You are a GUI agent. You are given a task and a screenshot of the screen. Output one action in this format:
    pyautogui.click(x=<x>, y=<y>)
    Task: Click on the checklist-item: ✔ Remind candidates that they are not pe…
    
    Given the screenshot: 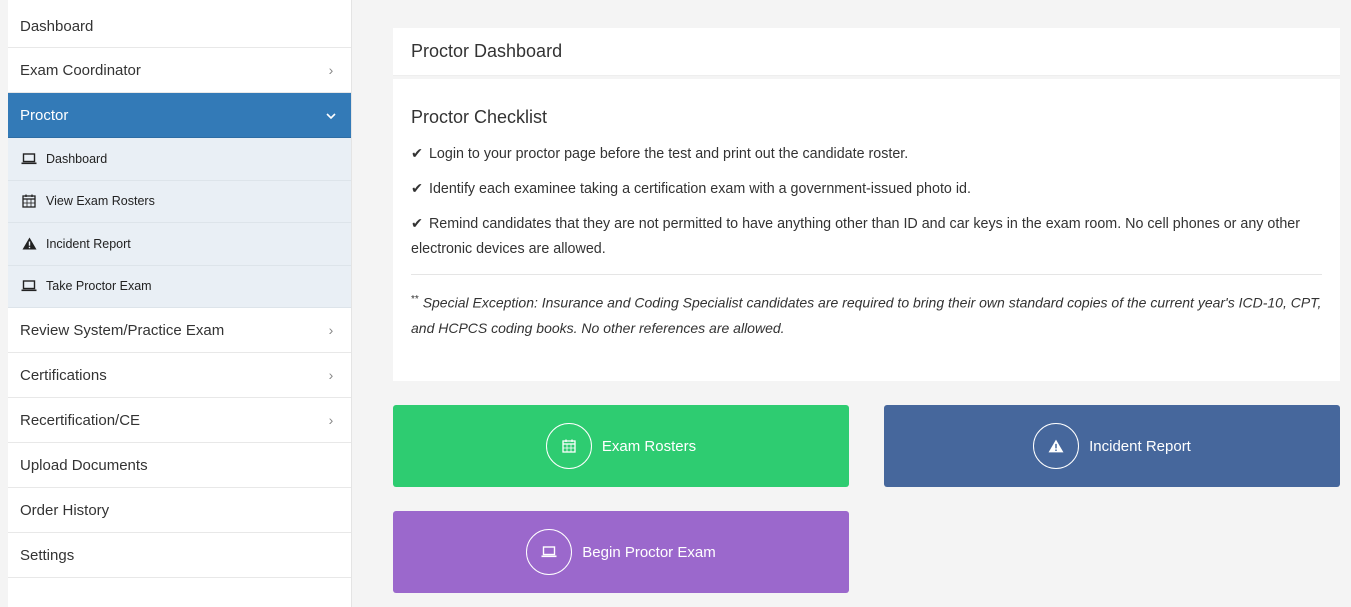 What is the action you would take?
    pyautogui.click(x=866, y=237)
    